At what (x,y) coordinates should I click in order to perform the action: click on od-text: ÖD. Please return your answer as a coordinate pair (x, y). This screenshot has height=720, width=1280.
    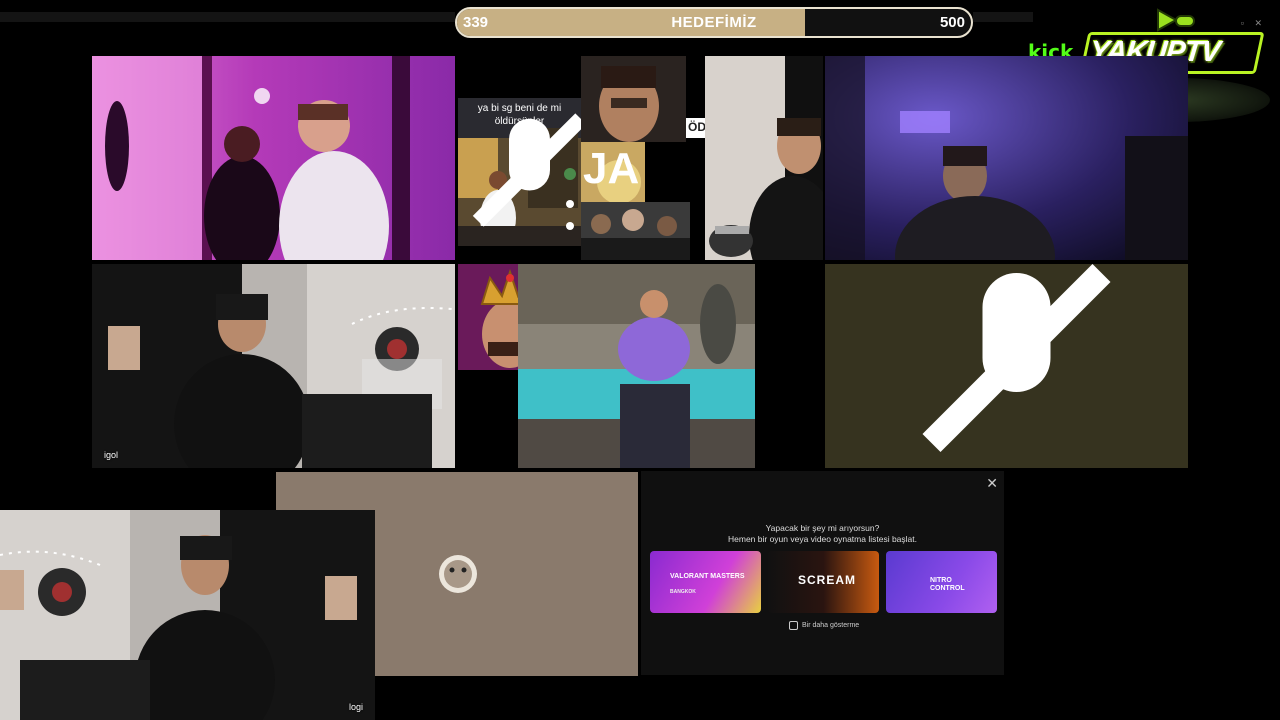
    Looking at the image, I should click on (696, 127).